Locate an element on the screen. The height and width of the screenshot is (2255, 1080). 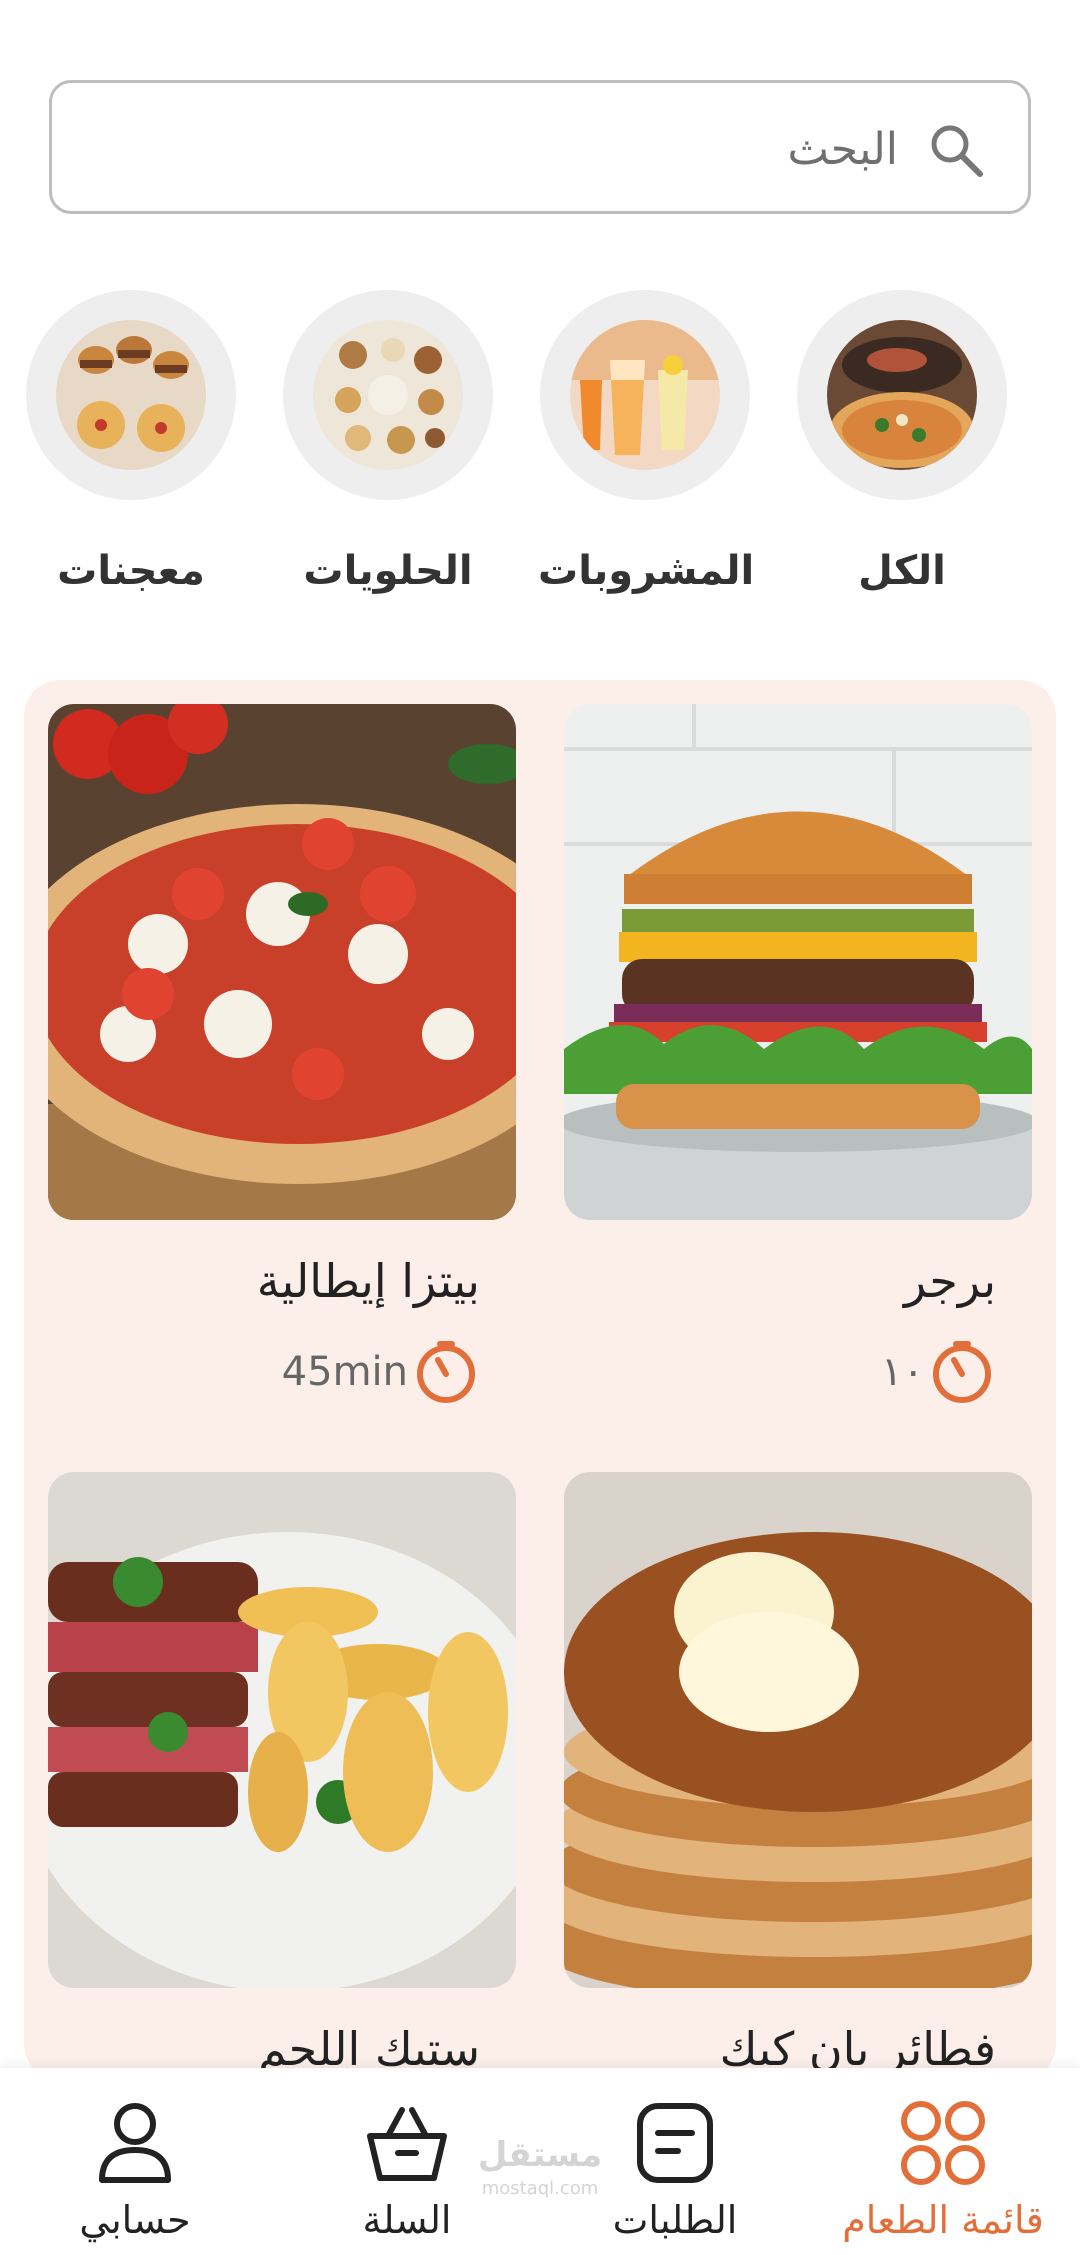
nav-account: حسابي is located at coordinates (135, 2170).